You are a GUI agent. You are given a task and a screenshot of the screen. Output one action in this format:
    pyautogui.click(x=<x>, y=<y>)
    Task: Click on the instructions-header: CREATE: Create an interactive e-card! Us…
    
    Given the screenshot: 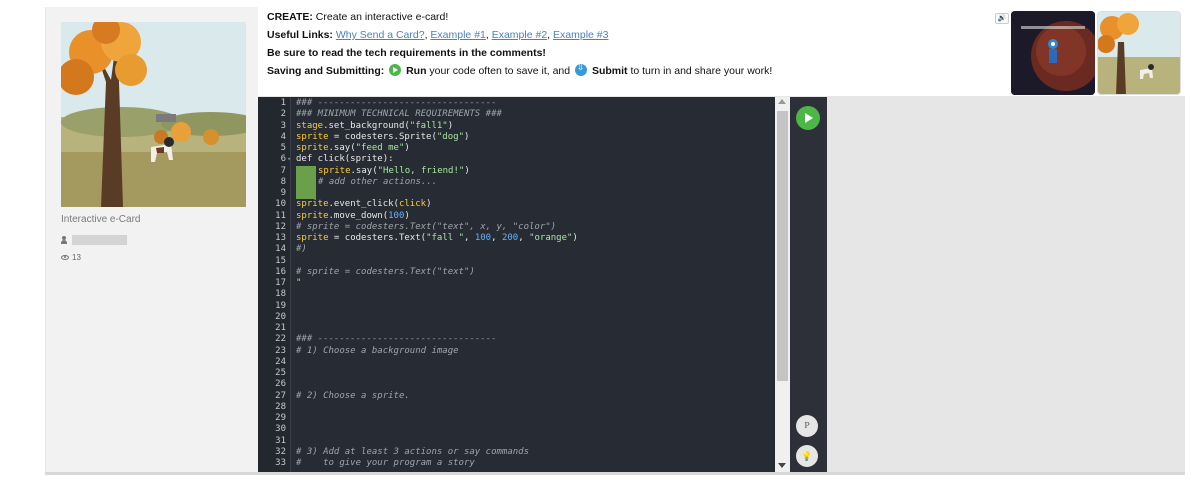 What is the action you would take?
    pyautogui.click(x=721, y=52)
    